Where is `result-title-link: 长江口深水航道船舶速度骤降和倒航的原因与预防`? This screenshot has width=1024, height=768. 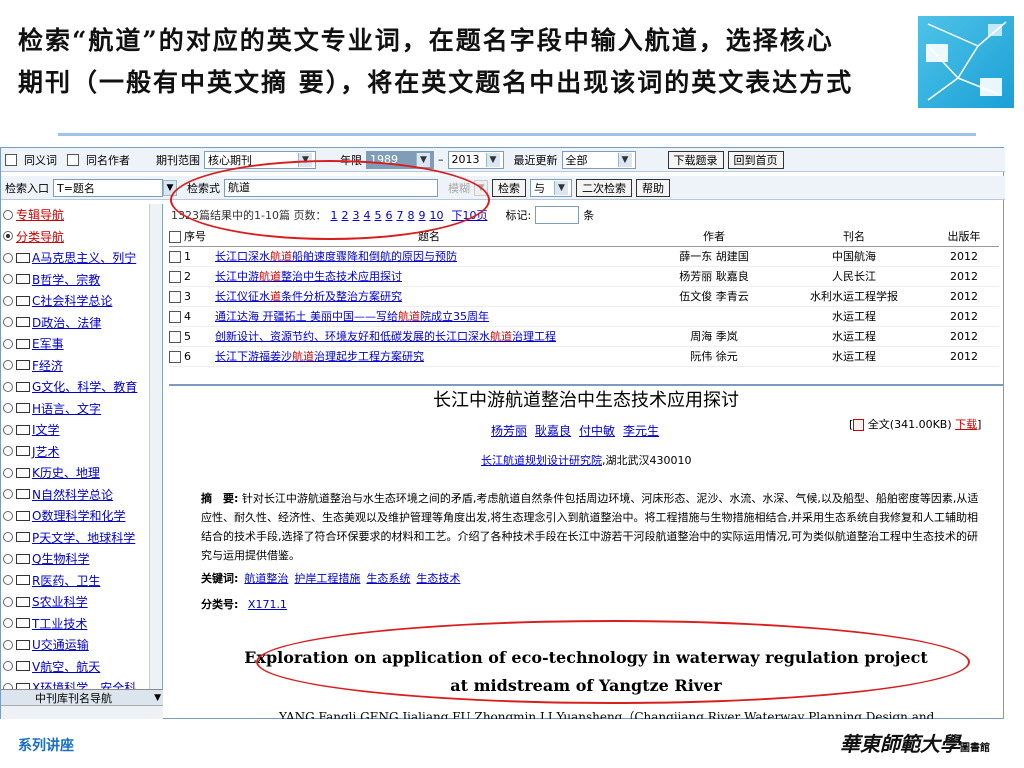 result-title-link: 长江口深水航道船舶速度骤降和倒航的原因与预防 is located at coordinates (336, 256).